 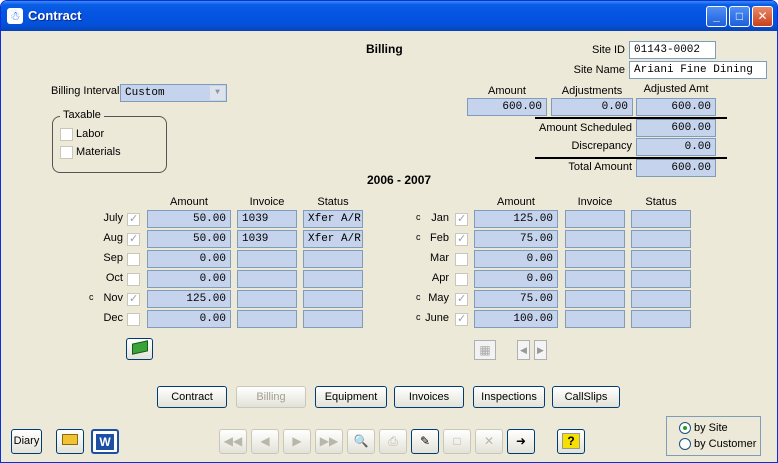 I want to click on calendar-icon: ▦, so click(x=485, y=350).